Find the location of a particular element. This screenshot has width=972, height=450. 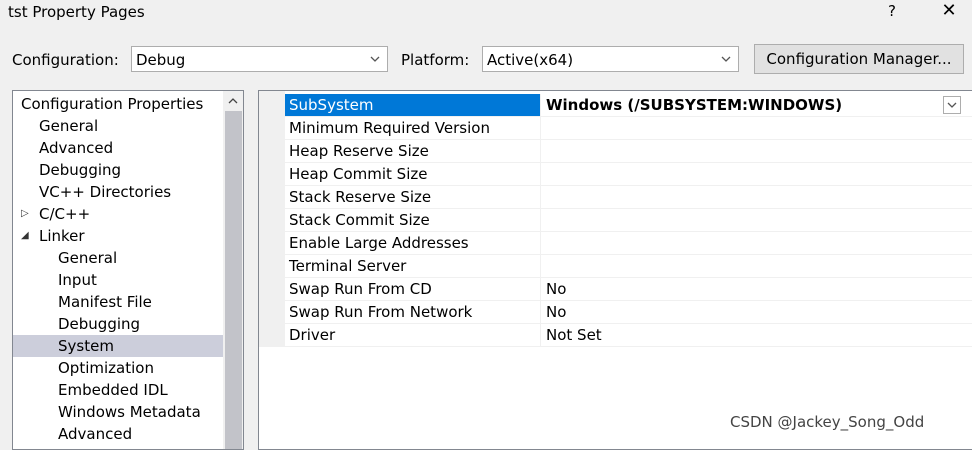

property-value: Windows (/SUBSYSTEM:WINDOWS) is located at coordinates (691, 105).